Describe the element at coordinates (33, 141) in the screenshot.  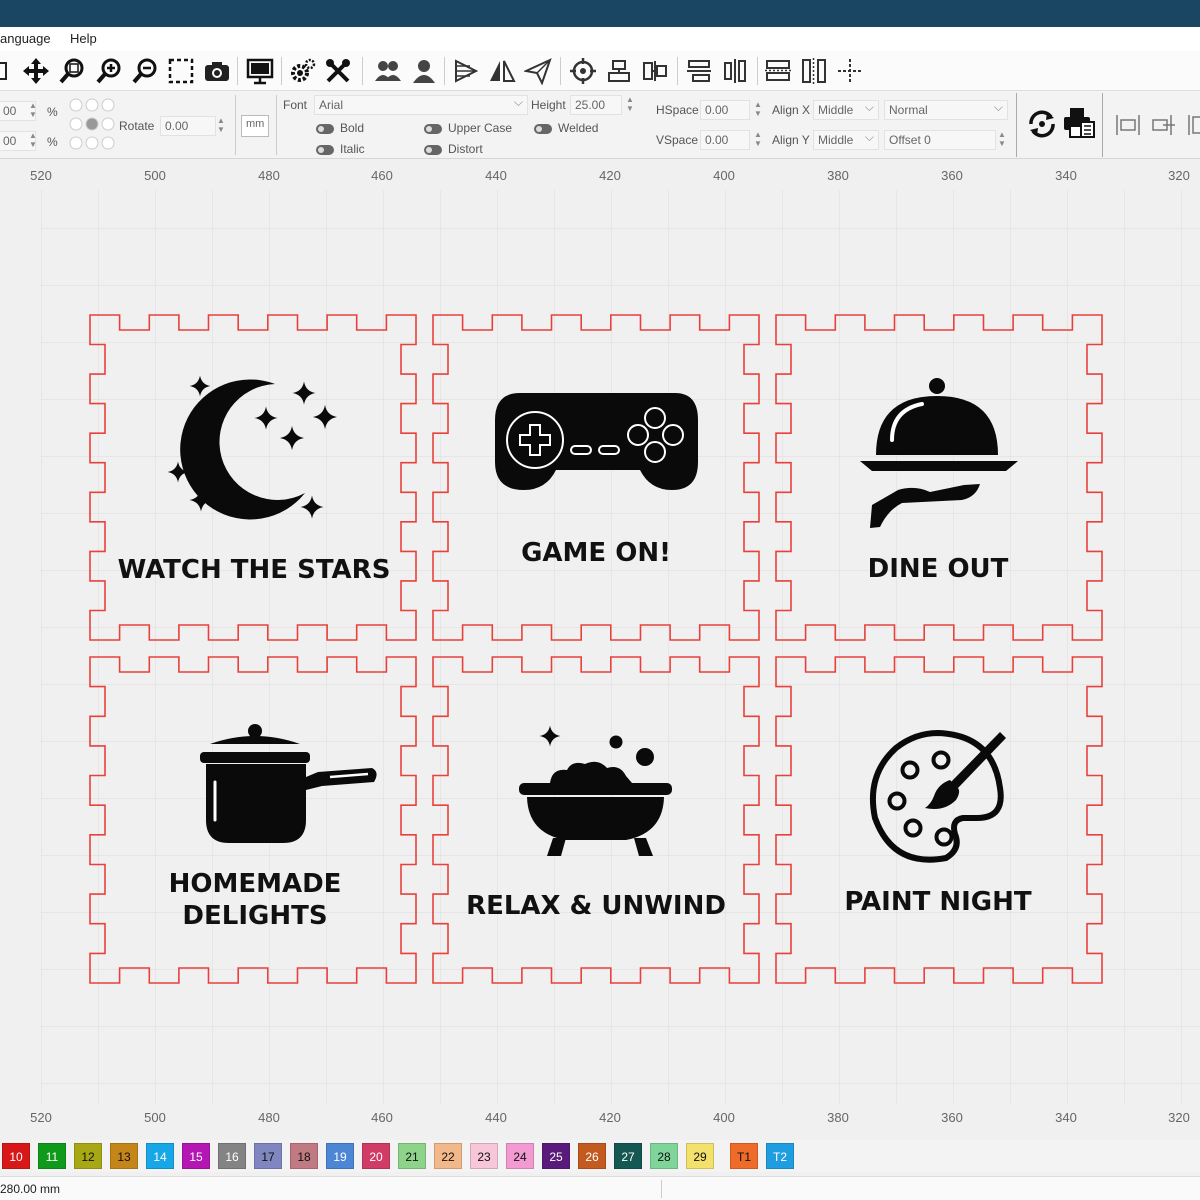
I see `position-y-spinner: ▲ ▼` at that location.